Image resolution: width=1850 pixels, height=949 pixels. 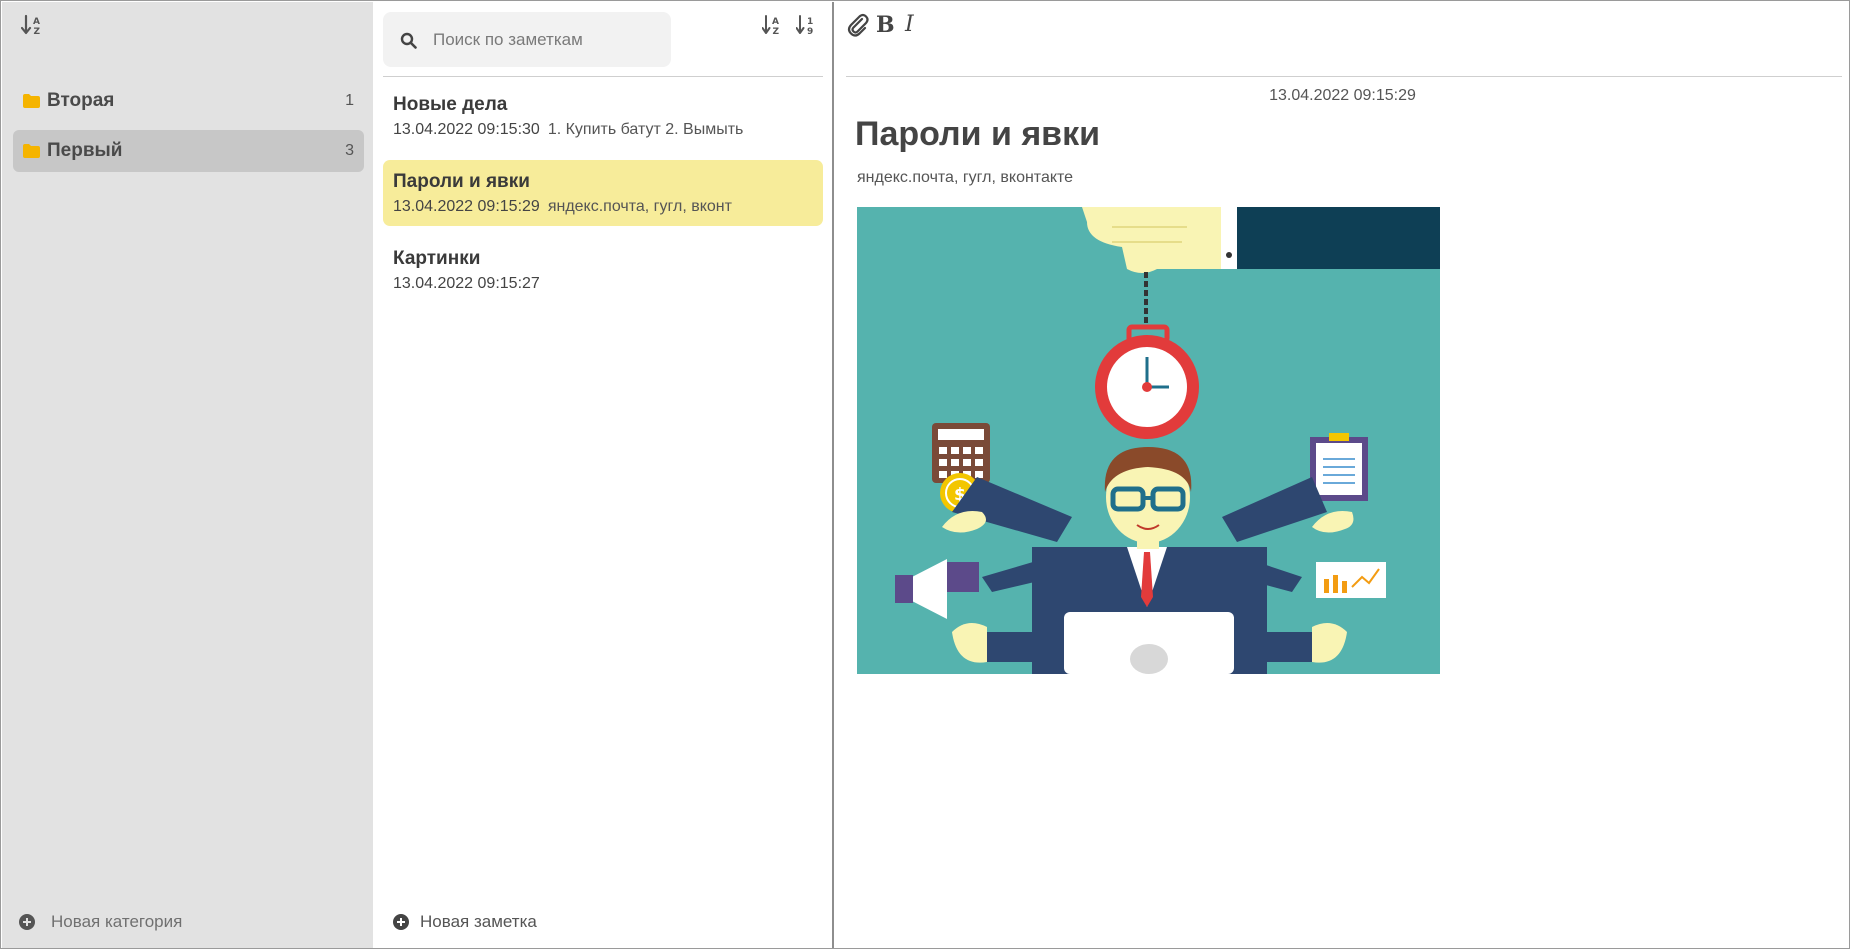 I want to click on note-body-text: яндекс.почта, гугл, вконтакте, so click(x=965, y=178).